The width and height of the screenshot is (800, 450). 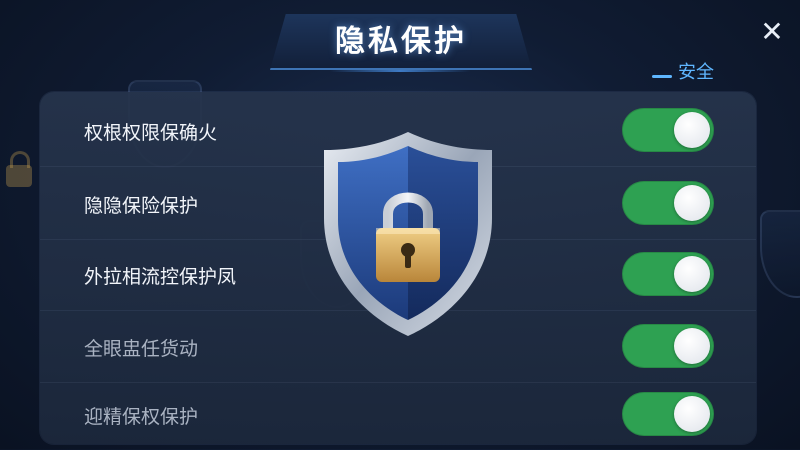 What do you see at coordinates (141, 349) in the screenshot?
I see `setting-label: 全眼盅任货动` at bounding box center [141, 349].